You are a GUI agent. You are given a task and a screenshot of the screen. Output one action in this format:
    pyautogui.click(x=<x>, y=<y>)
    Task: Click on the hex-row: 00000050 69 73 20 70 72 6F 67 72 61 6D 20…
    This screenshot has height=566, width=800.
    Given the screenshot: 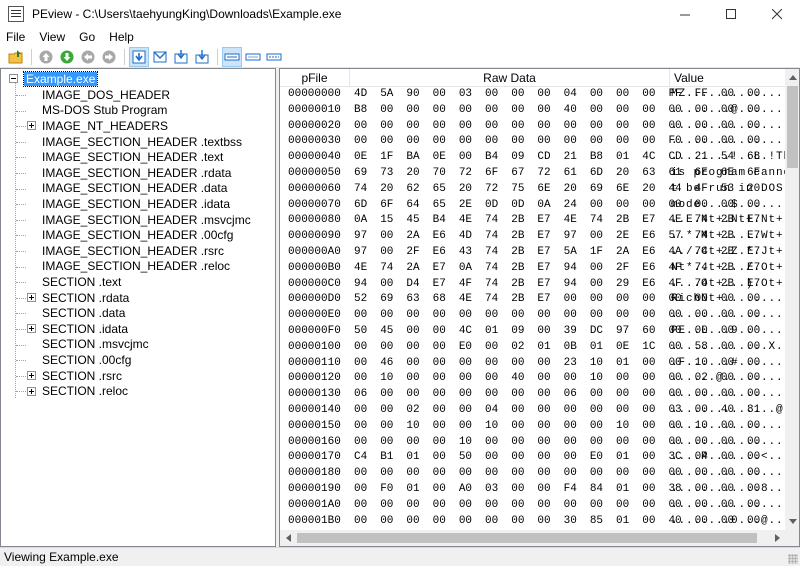 What is the action you would take?
    pyautogui.click(x=532, y=174)
    